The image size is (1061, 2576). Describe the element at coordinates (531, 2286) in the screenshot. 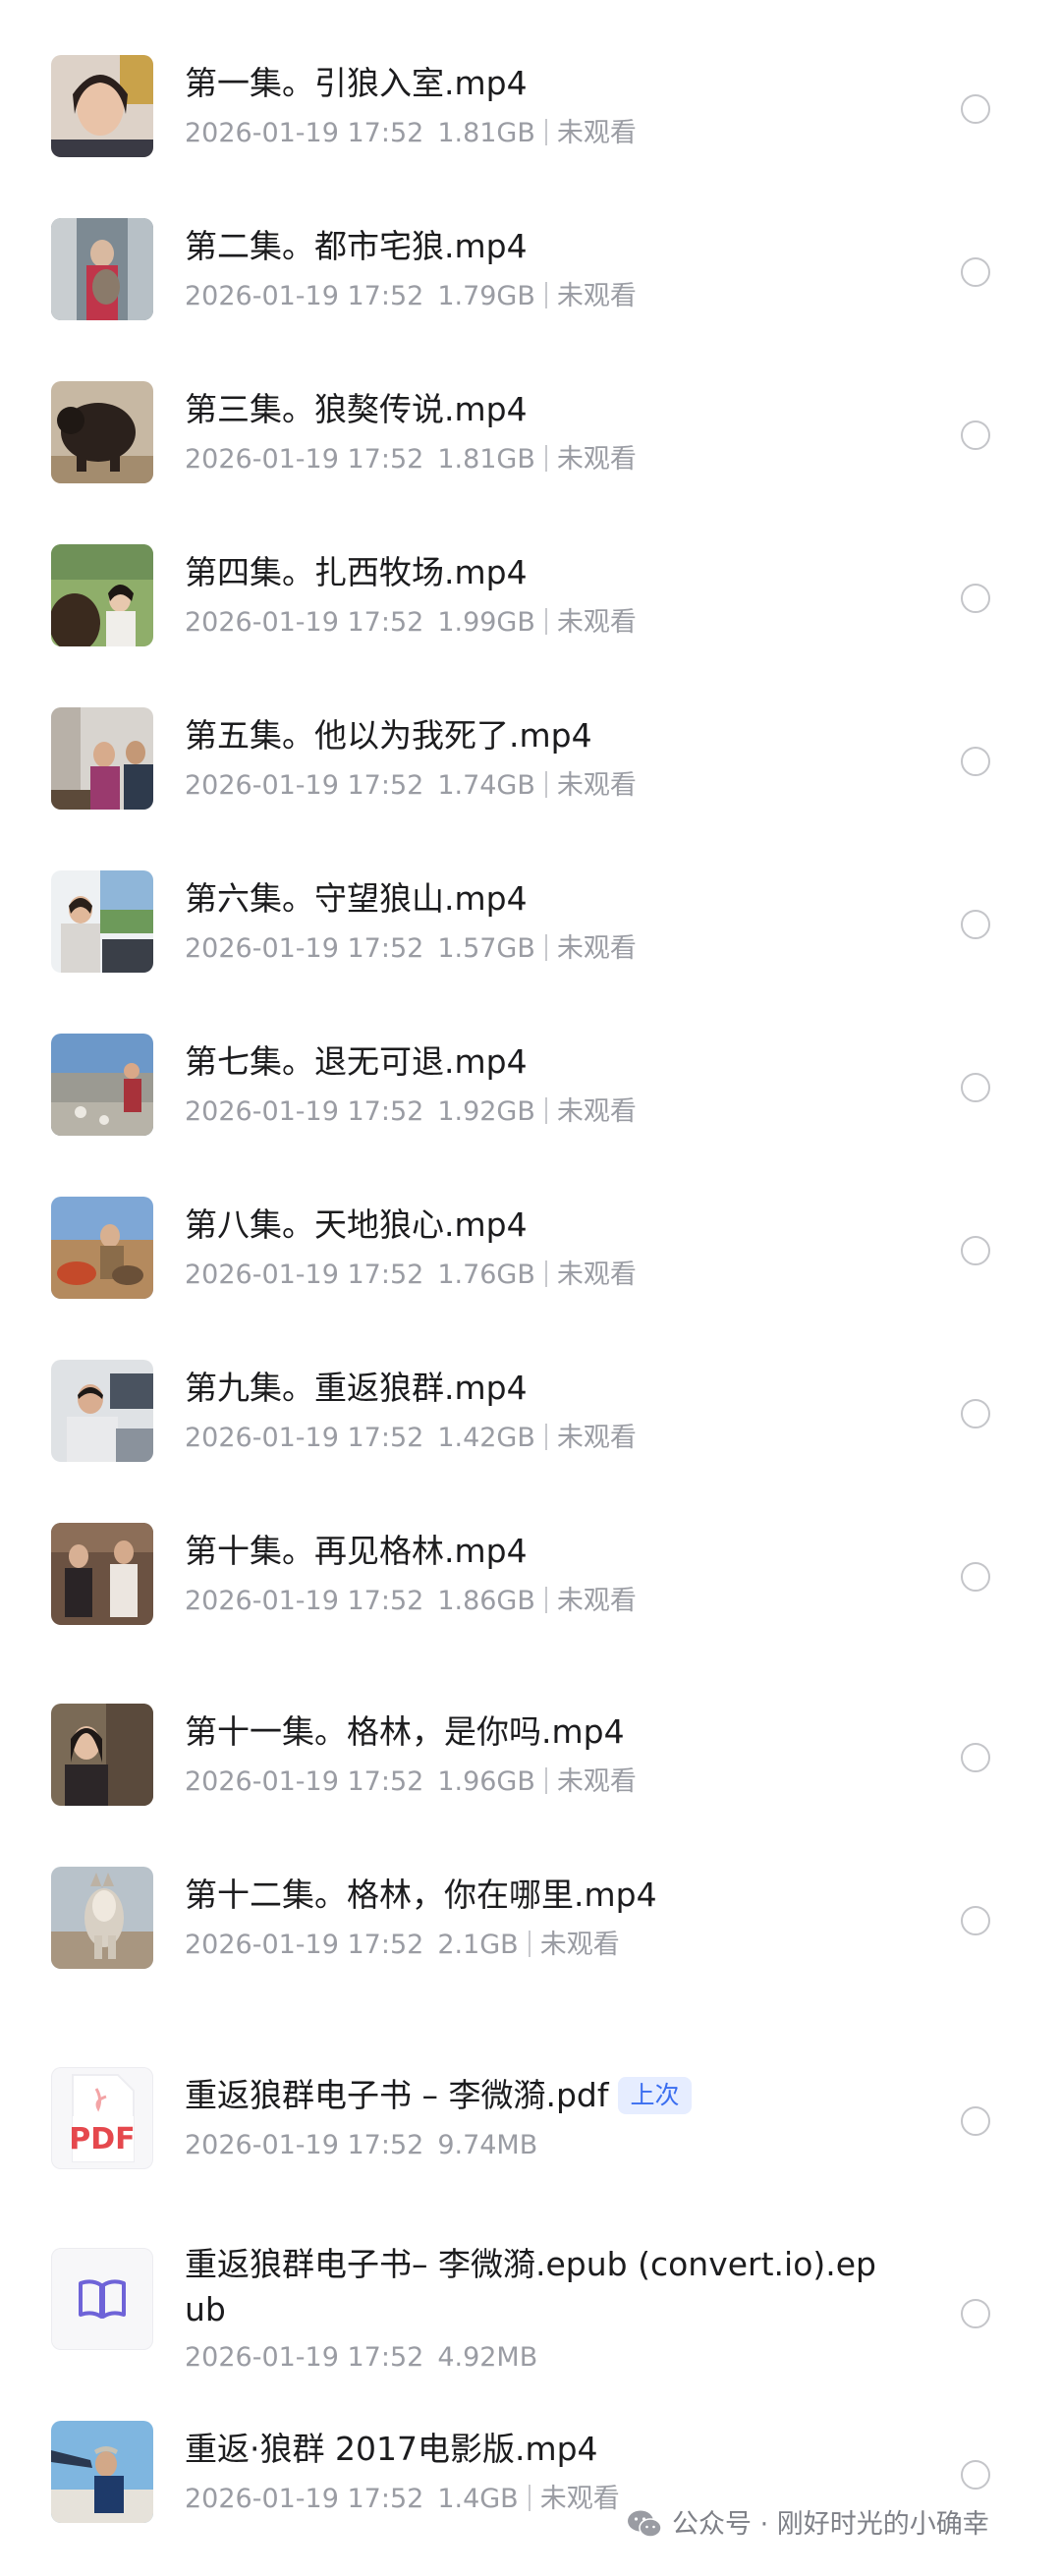

I see `file-name: 重返狼群电子书– 李微漪.epub (convert.io).epub` at that location.